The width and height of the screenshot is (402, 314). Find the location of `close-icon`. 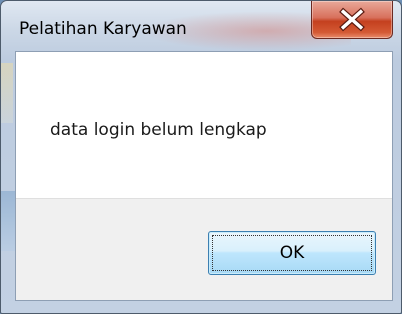

close-icon is located at coordinates (352, 19).